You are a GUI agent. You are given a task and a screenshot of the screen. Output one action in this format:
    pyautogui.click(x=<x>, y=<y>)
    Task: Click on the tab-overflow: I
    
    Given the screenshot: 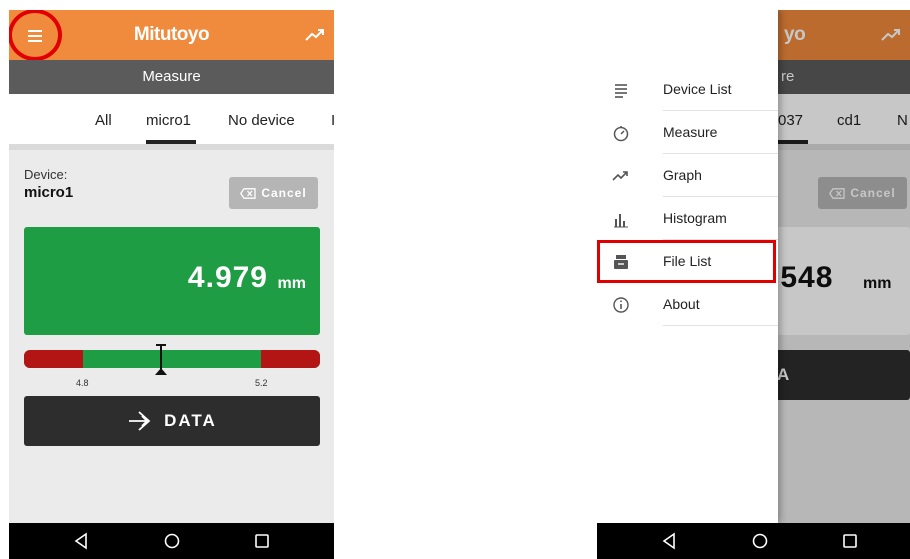 What is the action you would take?
    pyautogui.click(x=332, y=120)
    